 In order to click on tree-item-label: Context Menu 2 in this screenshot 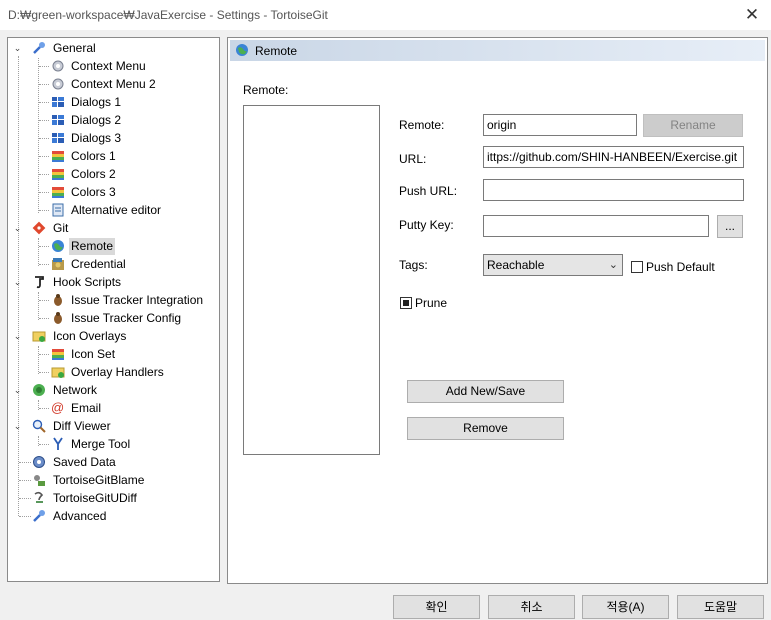, I will do `click(113, 84)`.